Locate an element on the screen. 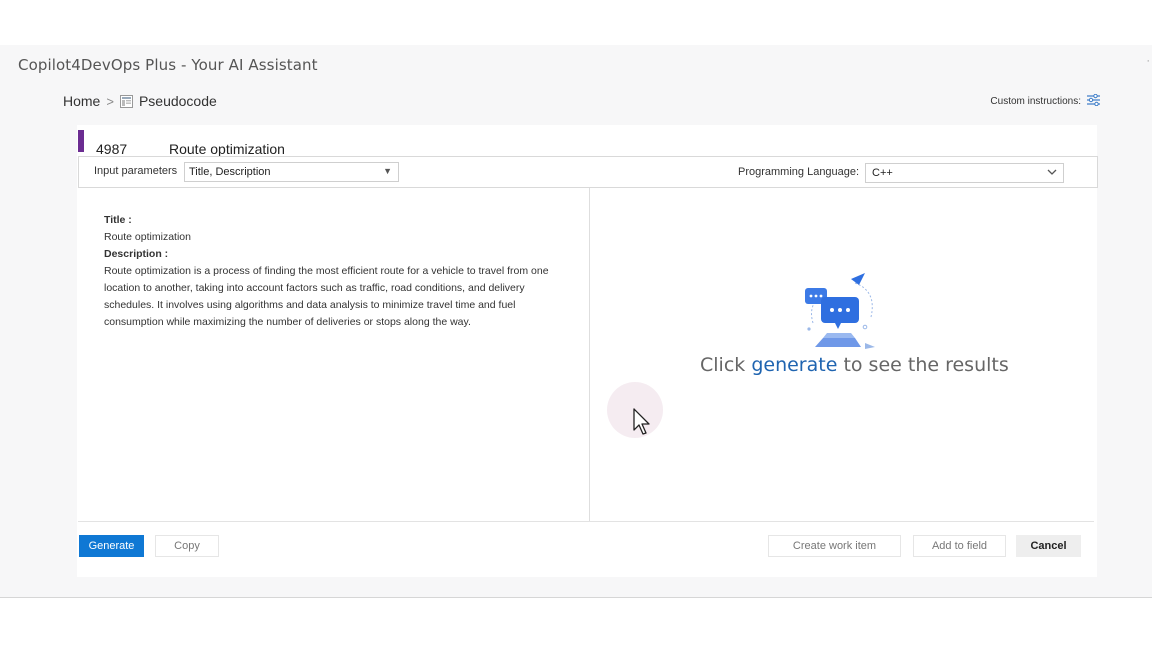  sliders-icon is located at coordinates (1093, 101).